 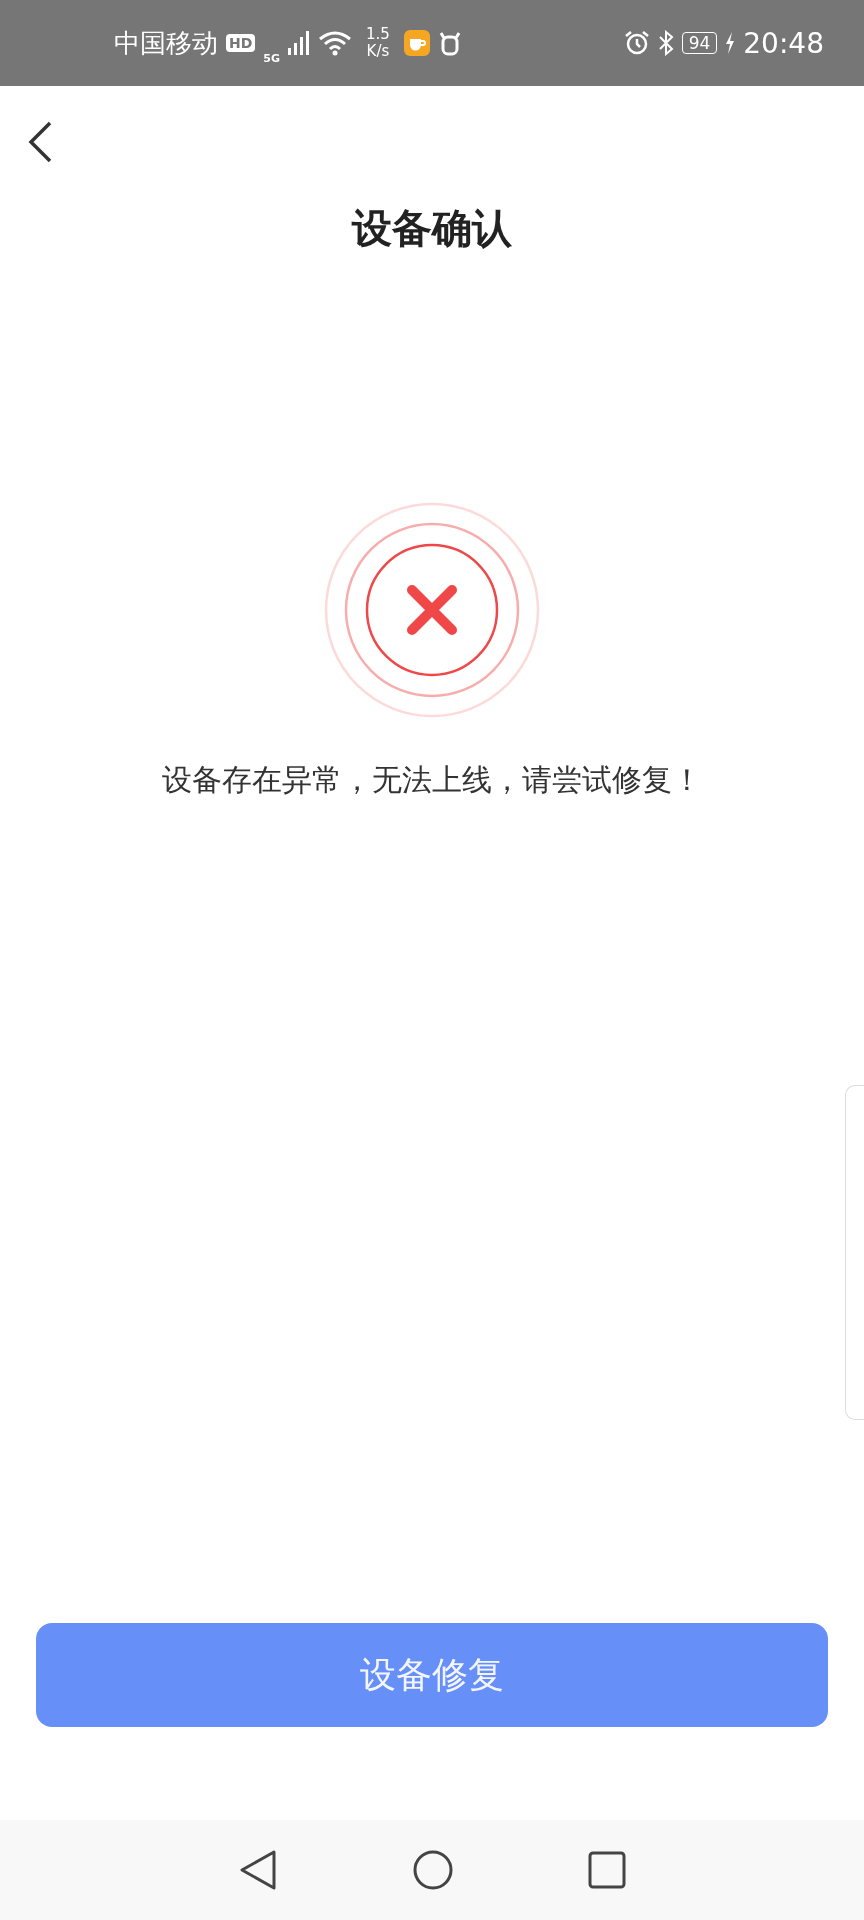 I want to click on repair-button: 设备修复, so click(x=432, y=1675).